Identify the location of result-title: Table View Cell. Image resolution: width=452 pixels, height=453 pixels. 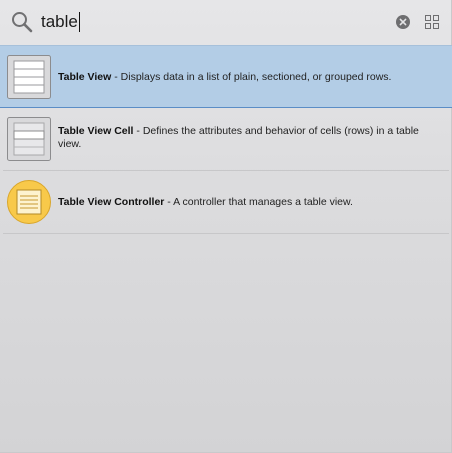
(96, 131).